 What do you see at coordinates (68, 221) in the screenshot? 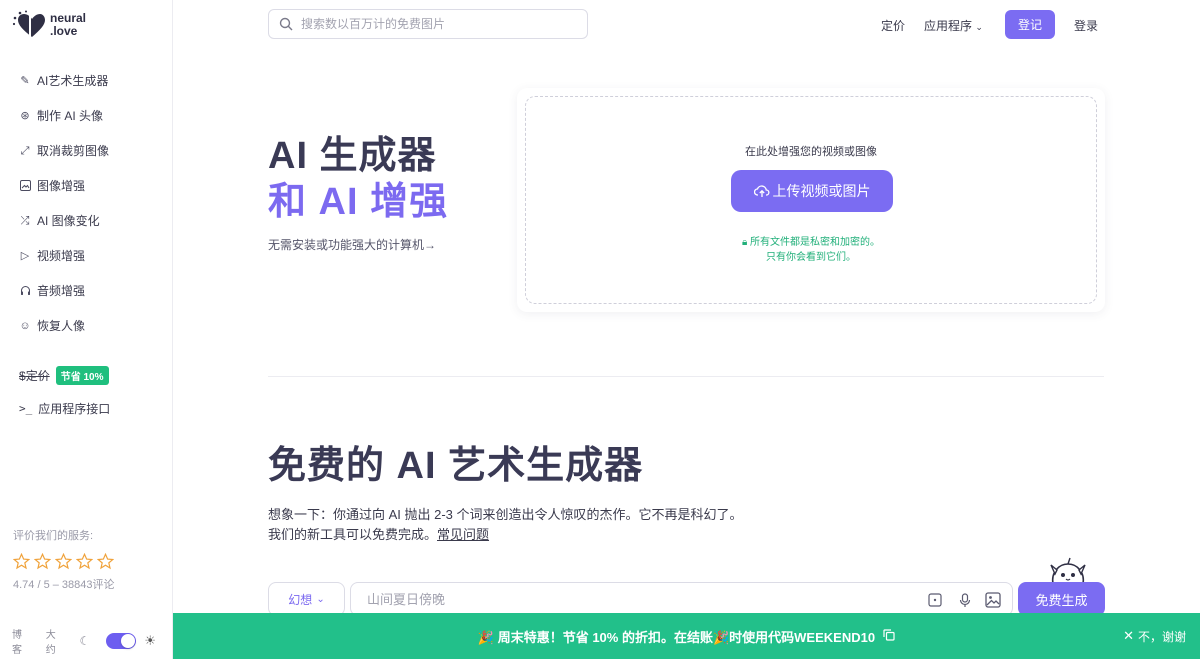
I see `sidebar-item-label: AI 图像变化` at bounding box center [68, 221].